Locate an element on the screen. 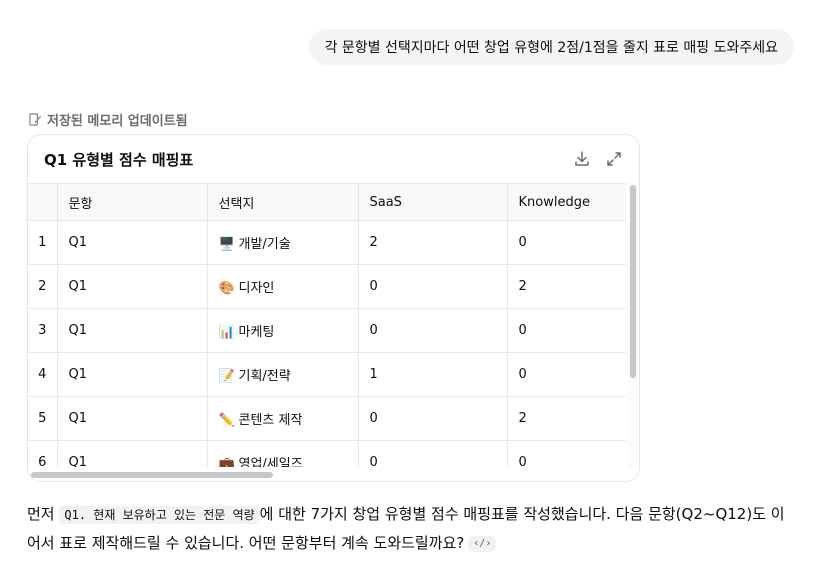 Image resolution: width=822 pixels, height=570 pixels. cell-choice: 📊 마케팅 is located at coordinates (283, 330).